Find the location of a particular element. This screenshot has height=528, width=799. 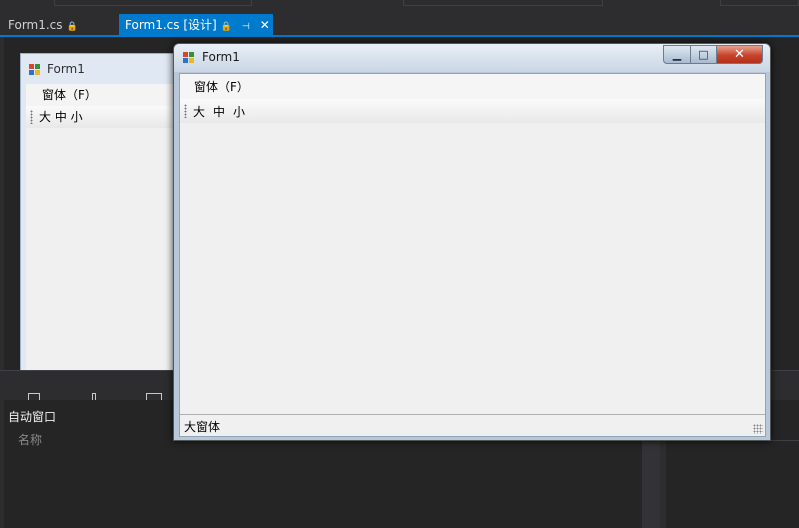

status-label: 大窗体 is located at coordinates (202, 427).